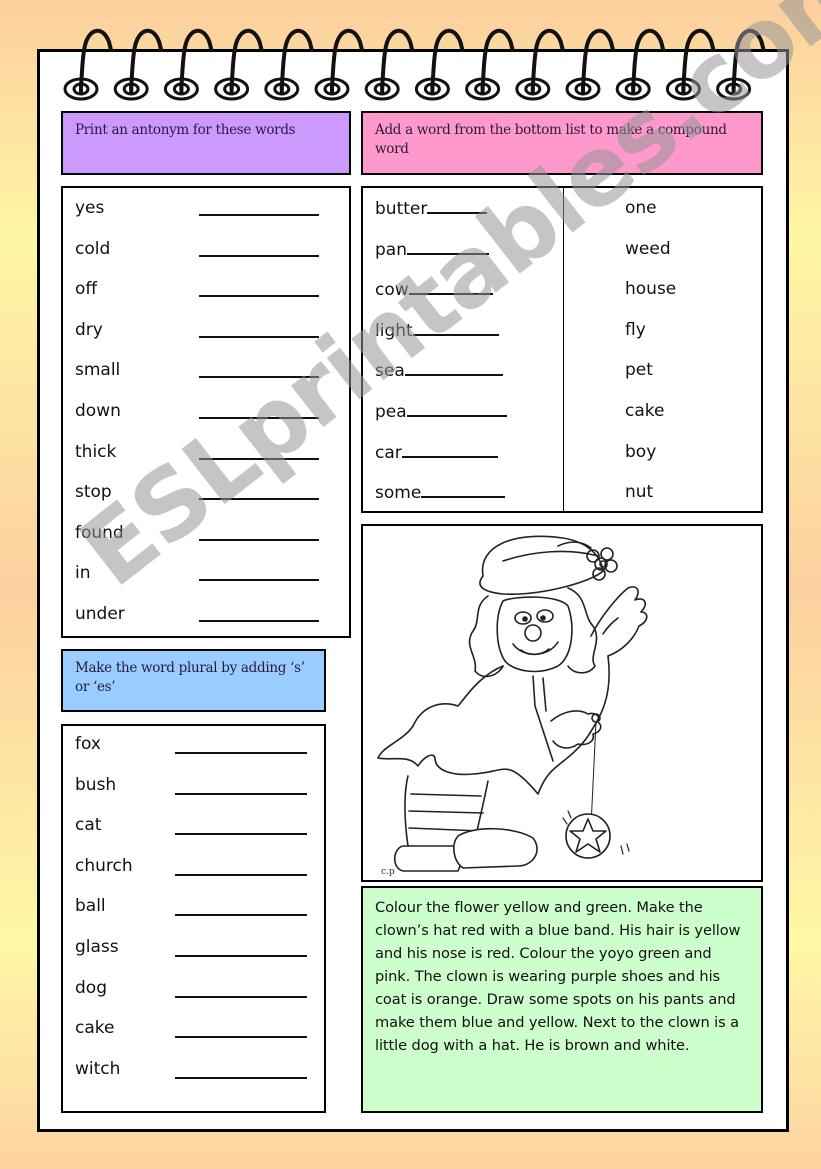 Image resolution: width=821 pixels, height=1169 pixels. Describe the element at coordinates (533, 633) in the screenshot. I see `clown-nose` at that location.